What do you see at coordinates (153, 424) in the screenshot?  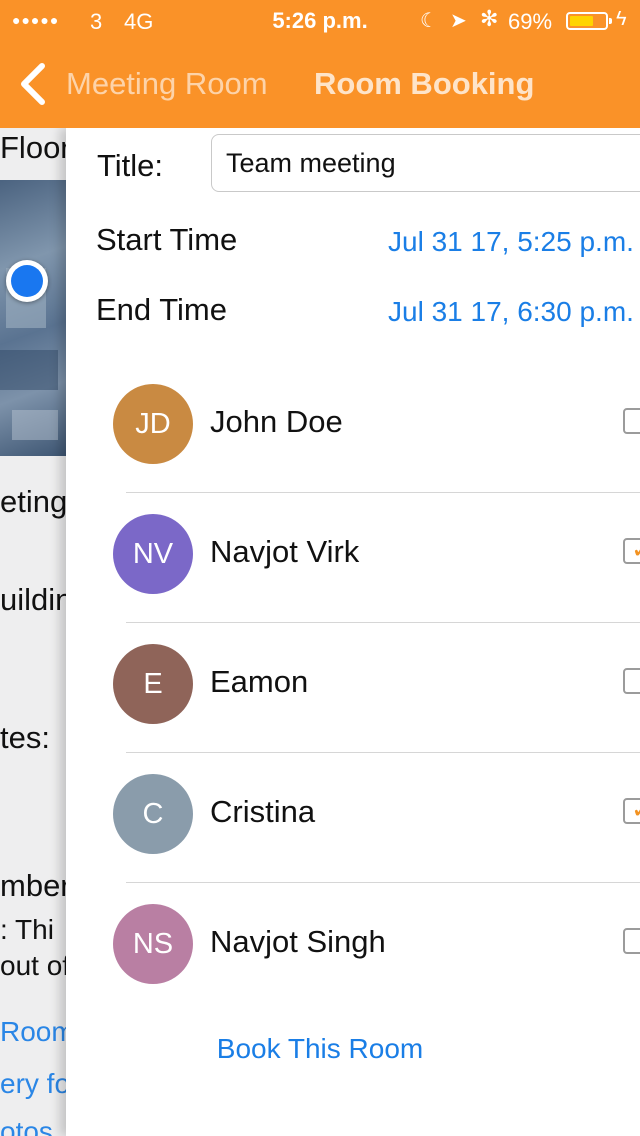 I see `avatar: JD` at bounding box center [153, 424].